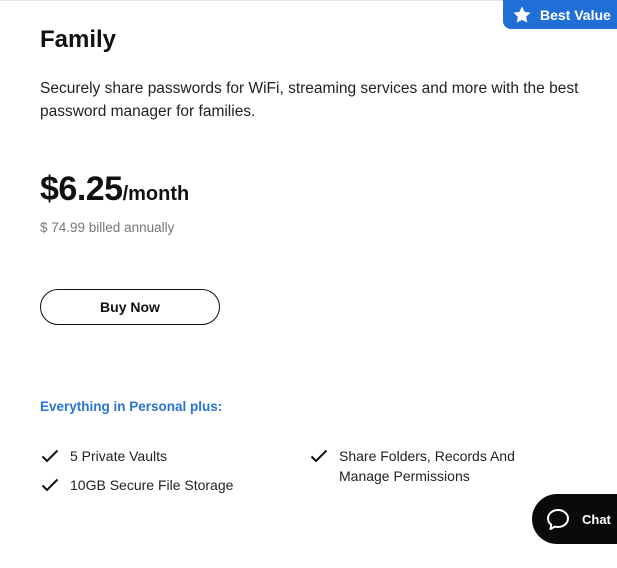 The image size is (617, 568). I want to click on price-amount: $6.25, so click(81, 189).